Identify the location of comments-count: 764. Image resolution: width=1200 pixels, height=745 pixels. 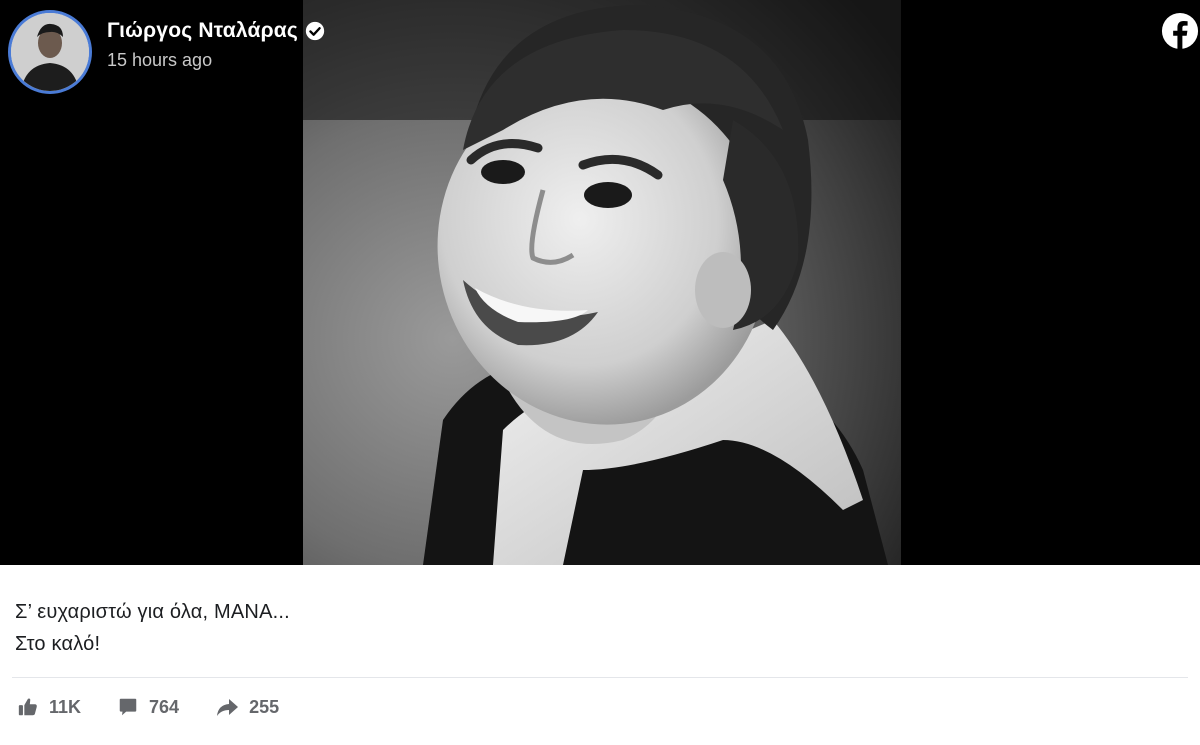
(164, 706).